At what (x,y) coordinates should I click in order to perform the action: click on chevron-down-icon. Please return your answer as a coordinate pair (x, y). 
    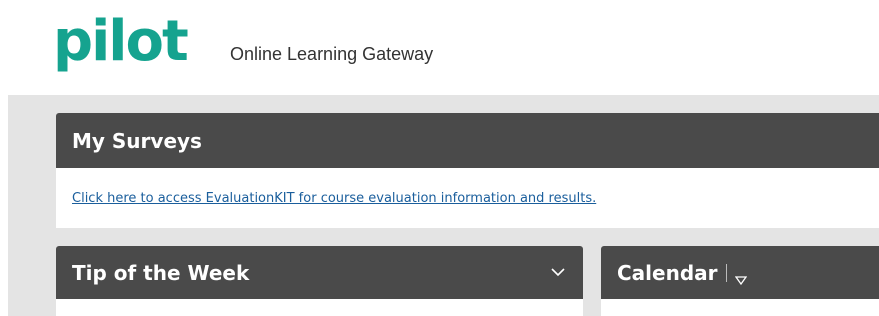
    Looking at the image, I should click on (558, 273).